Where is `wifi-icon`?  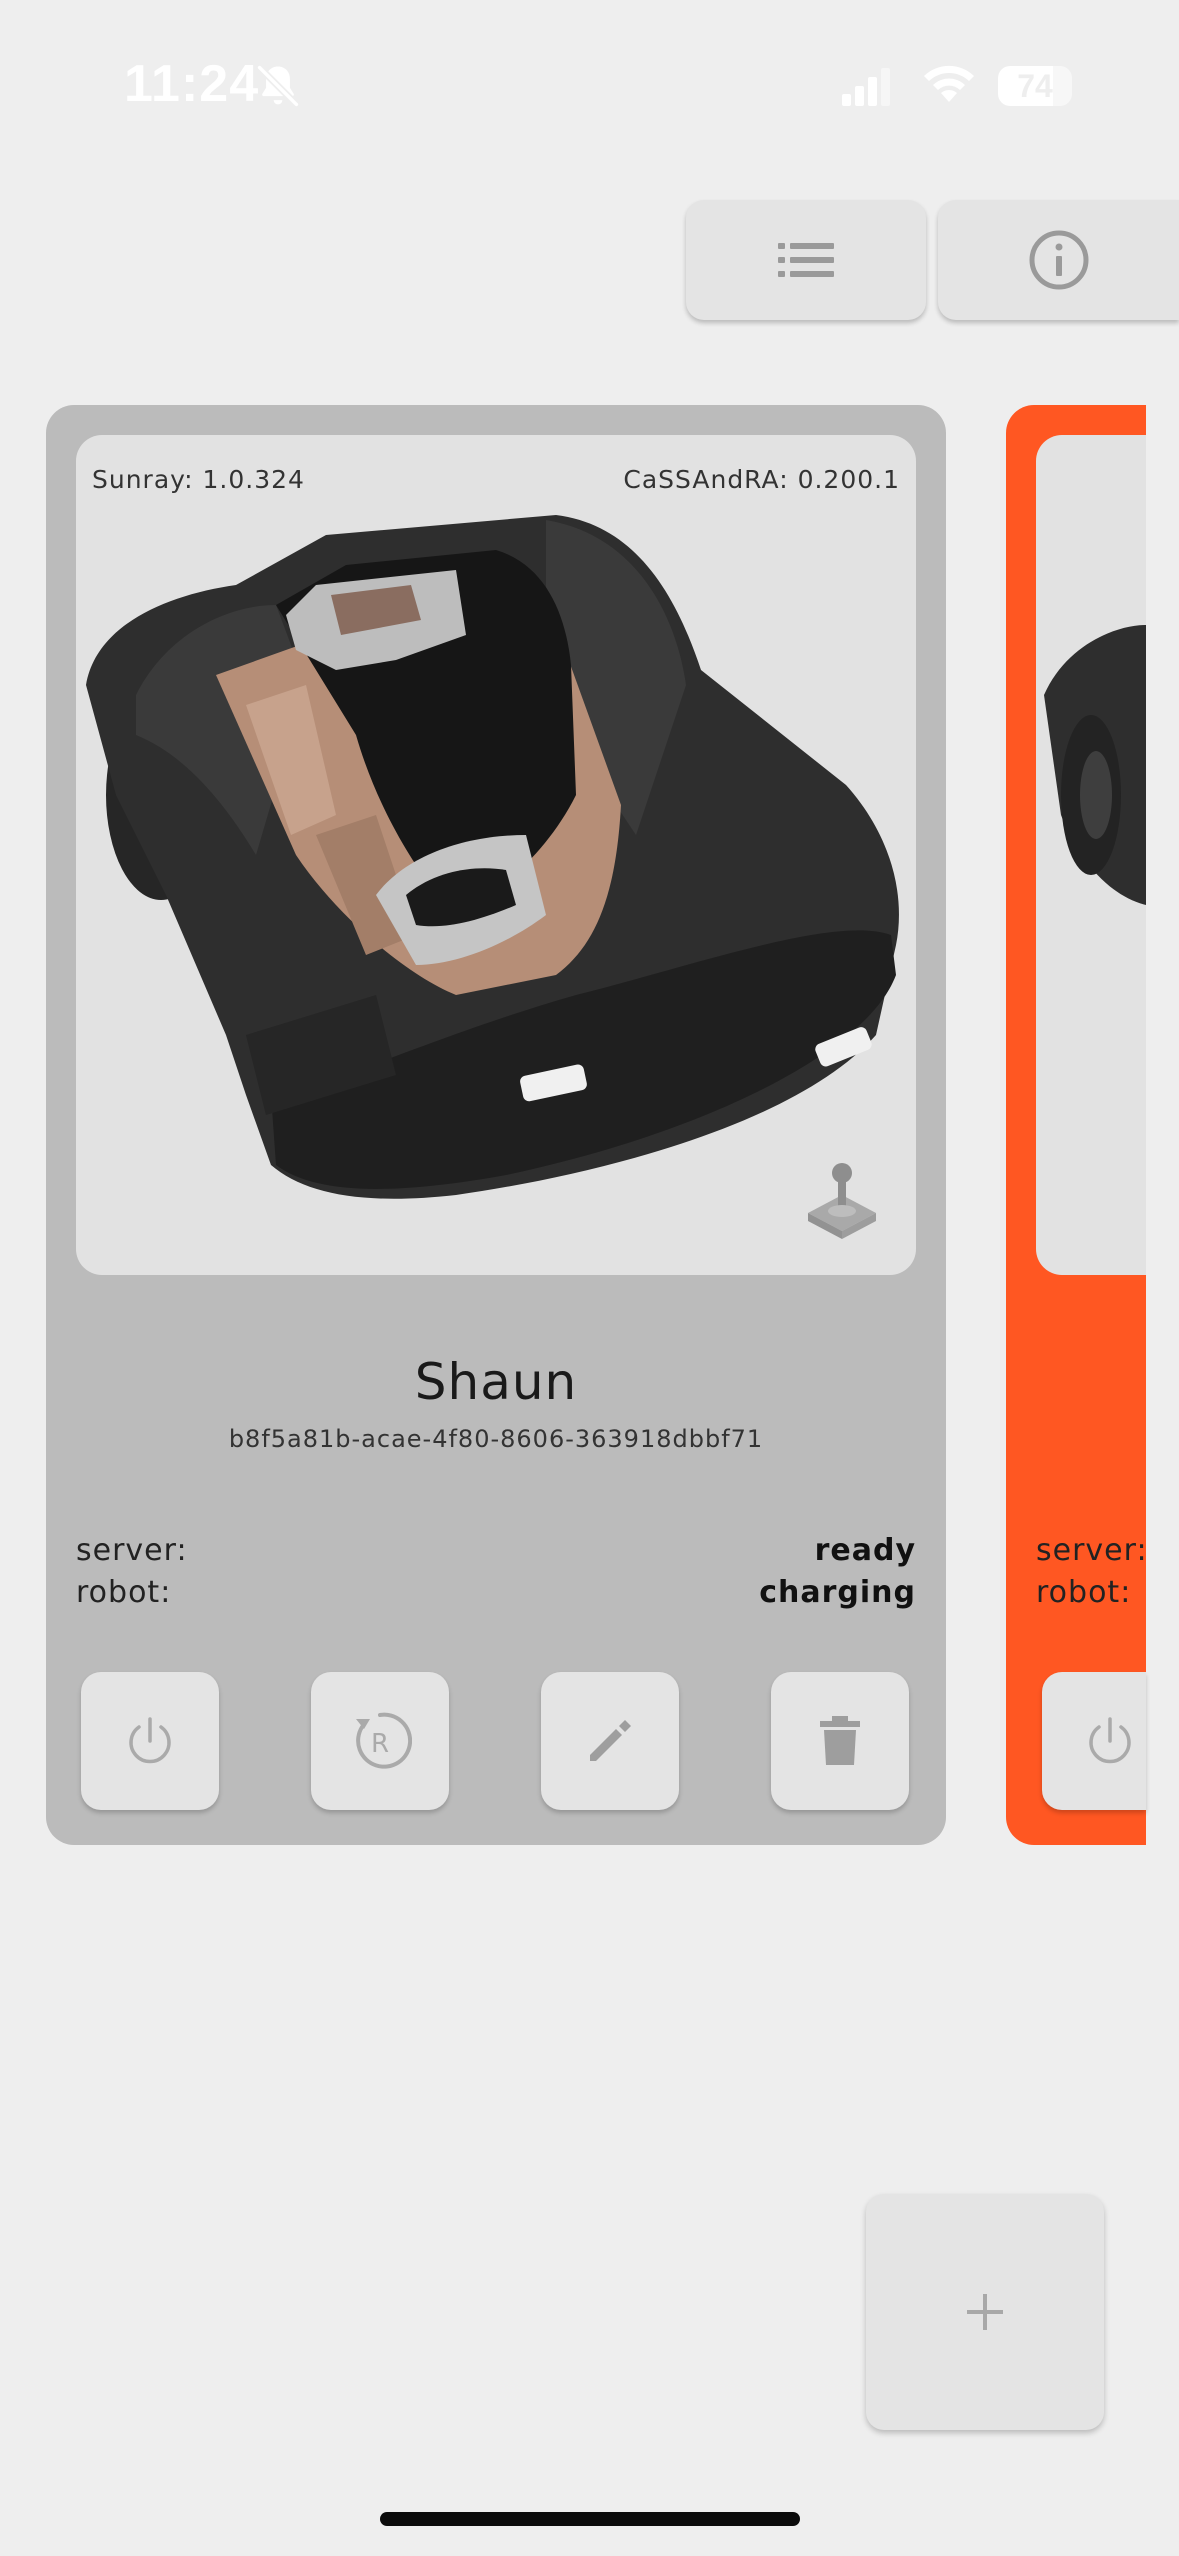
wifi-icon is located at coordinates (949, 83).